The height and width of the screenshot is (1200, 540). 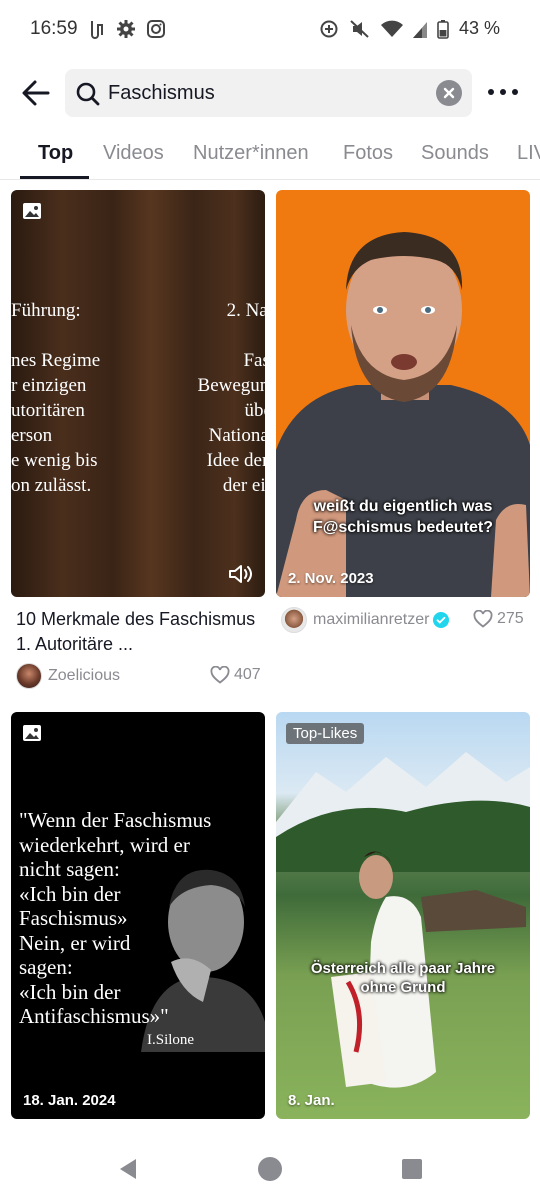 What do you see at coordinates (412, 1169) in the screenshot?
I see `recents-nav-icon` at bounding box center [412, 1169].